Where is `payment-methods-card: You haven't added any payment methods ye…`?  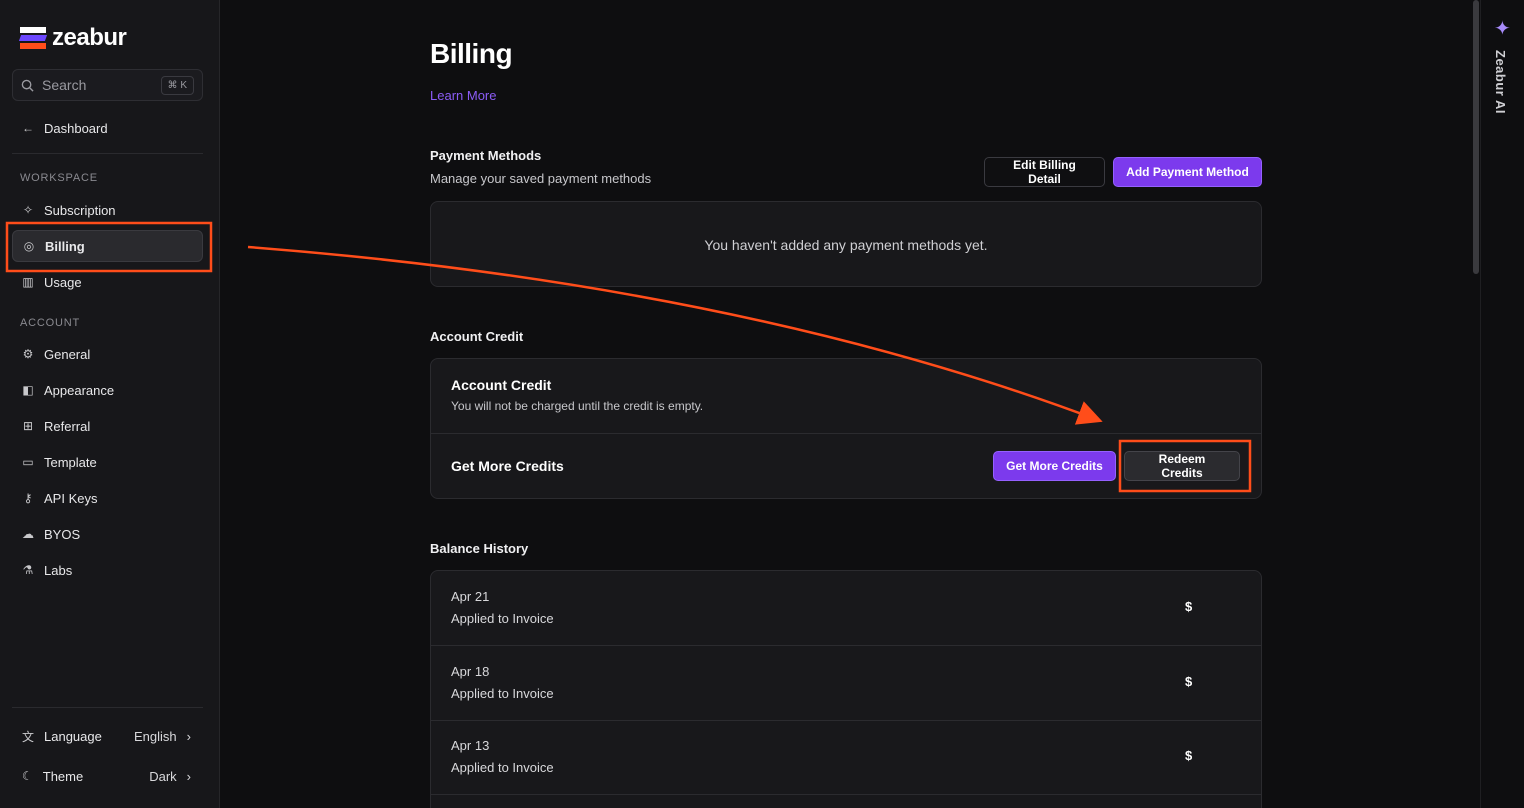 payment-methods-card: You haven't added any payment methods ye… is located at coordinates (846, 244).